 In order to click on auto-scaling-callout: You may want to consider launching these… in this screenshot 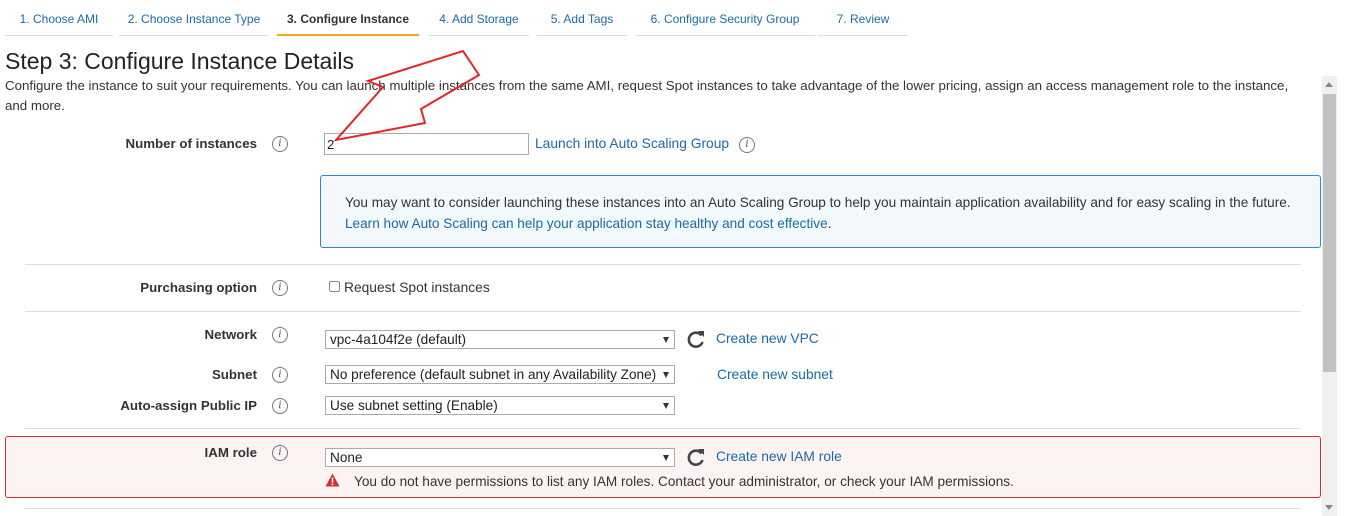, I will do `click(820, 211)`.